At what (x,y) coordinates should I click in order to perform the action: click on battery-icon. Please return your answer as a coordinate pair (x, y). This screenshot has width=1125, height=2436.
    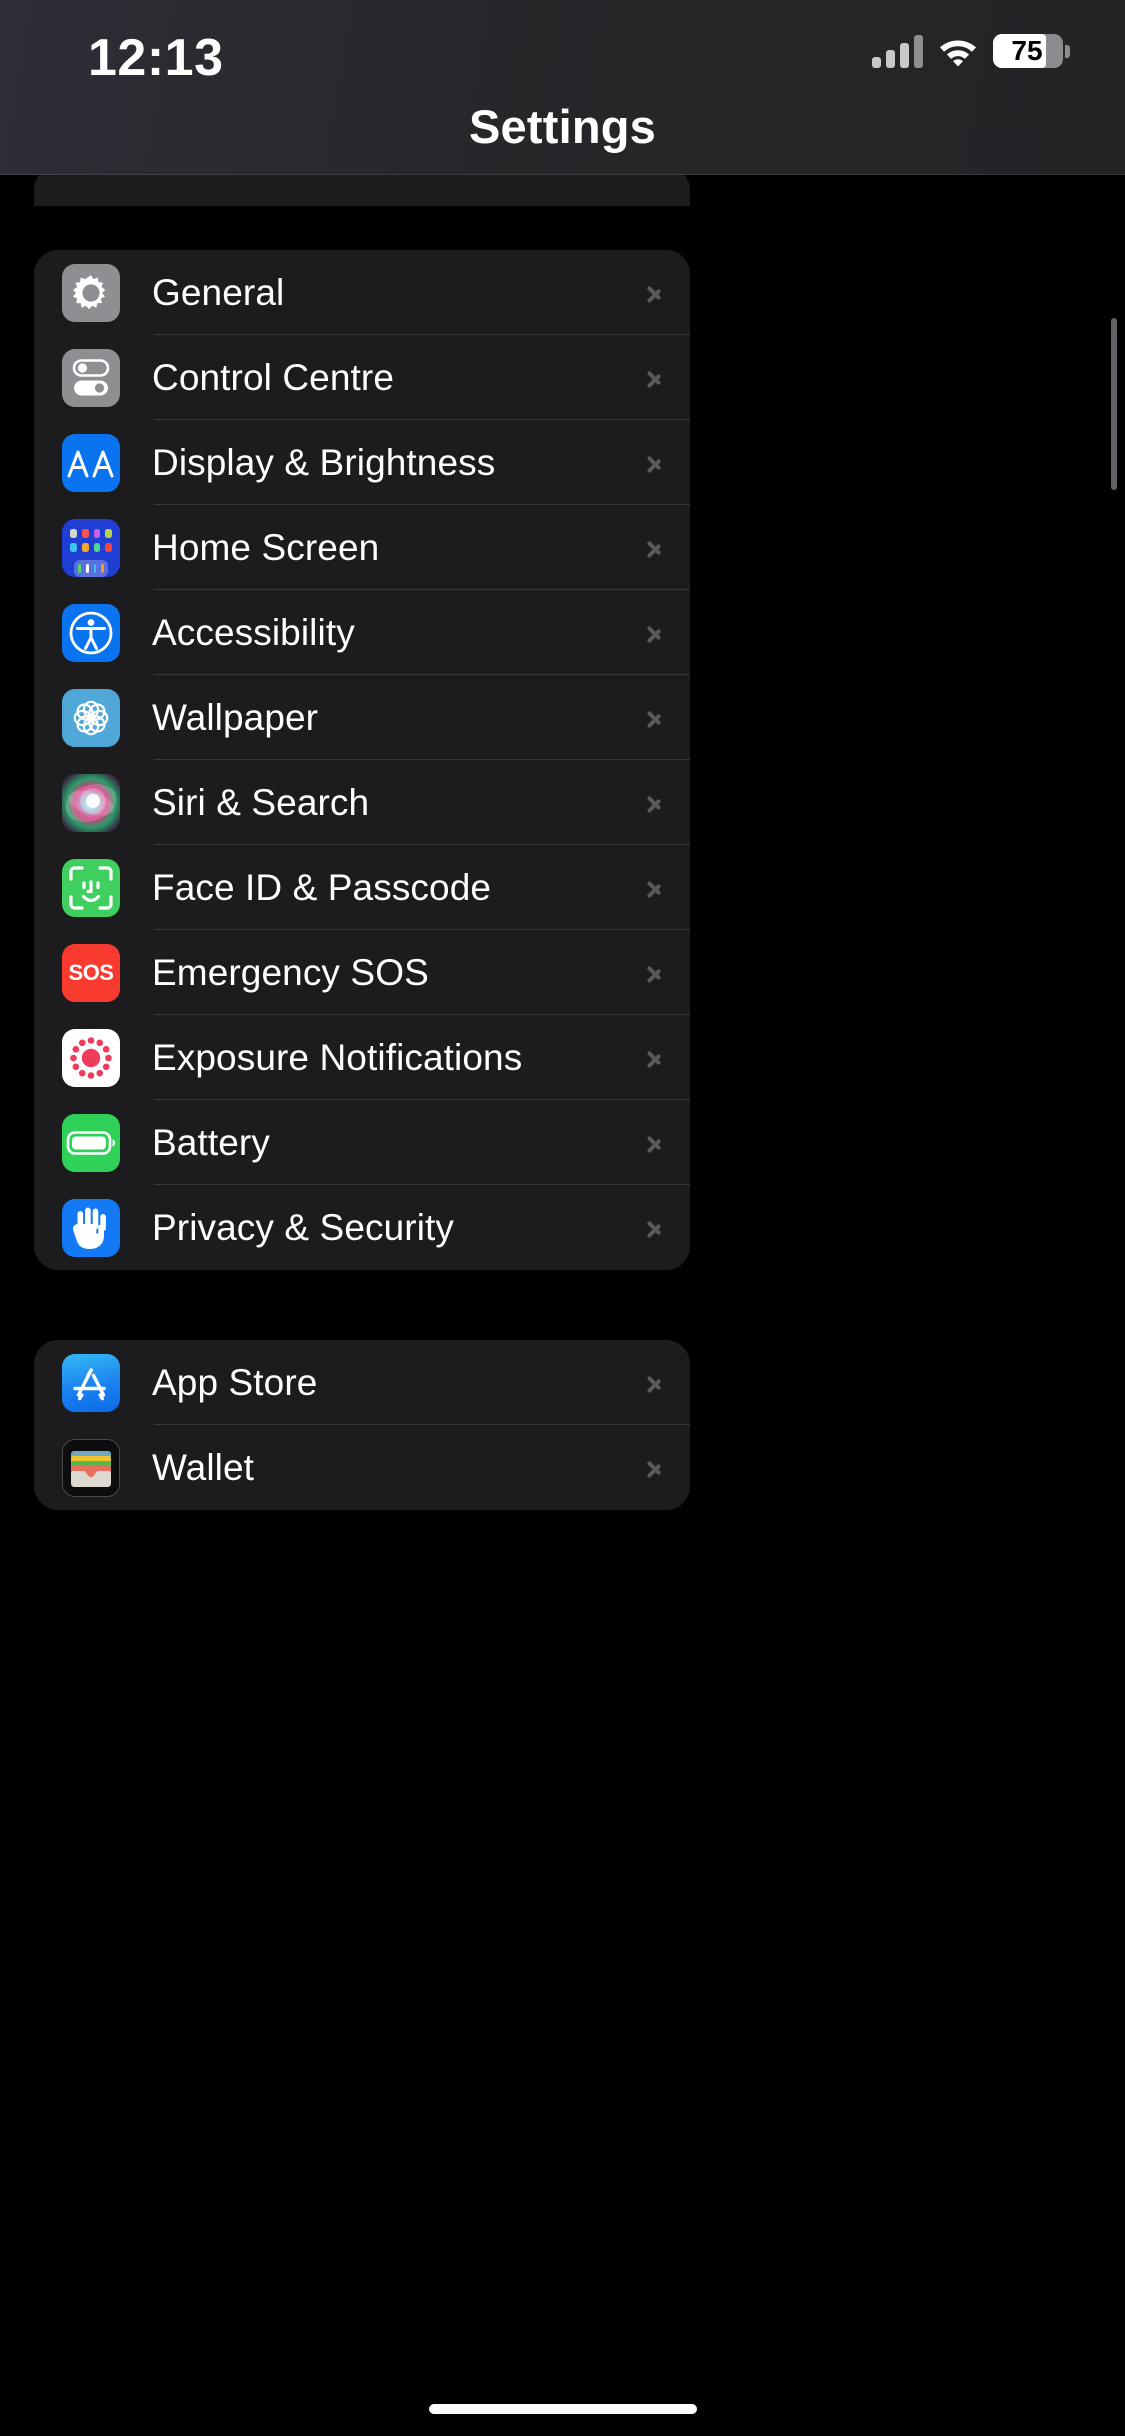
    Looking at the image, I should click on (91, 1142).